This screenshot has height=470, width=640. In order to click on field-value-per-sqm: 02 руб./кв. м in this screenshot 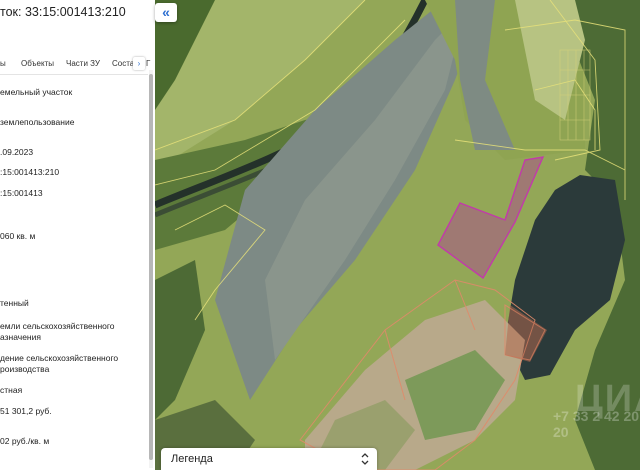, I will do `click(25, 441)`.